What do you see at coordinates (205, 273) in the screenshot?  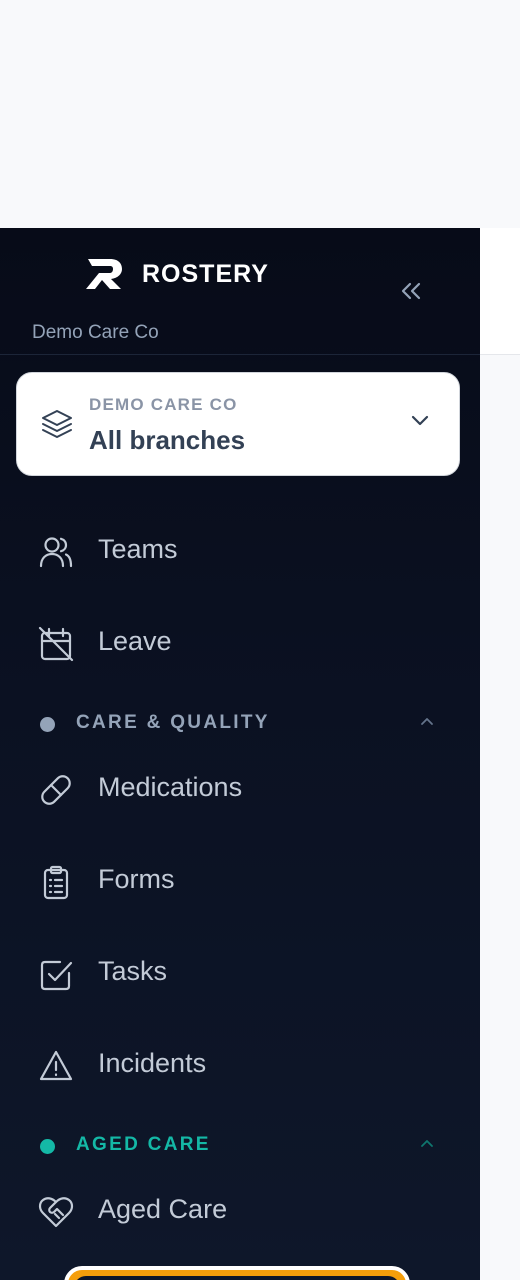 I see `brand-name: ROSTERY` at bounding box center [205, 273].